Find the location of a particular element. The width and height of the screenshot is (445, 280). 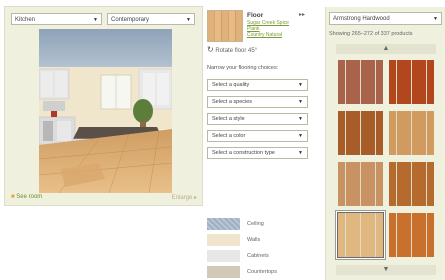

enlarge-link: Enlarge ▸ is located at coordinates (184, 197).